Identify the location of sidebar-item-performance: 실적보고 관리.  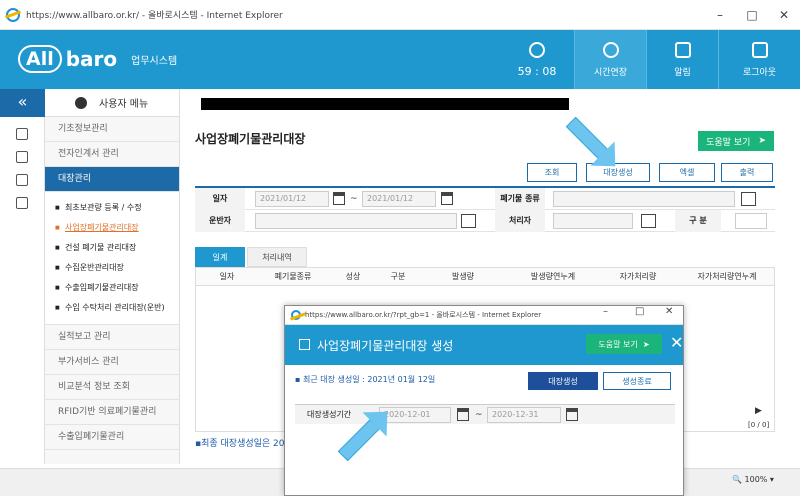
(112, 337).